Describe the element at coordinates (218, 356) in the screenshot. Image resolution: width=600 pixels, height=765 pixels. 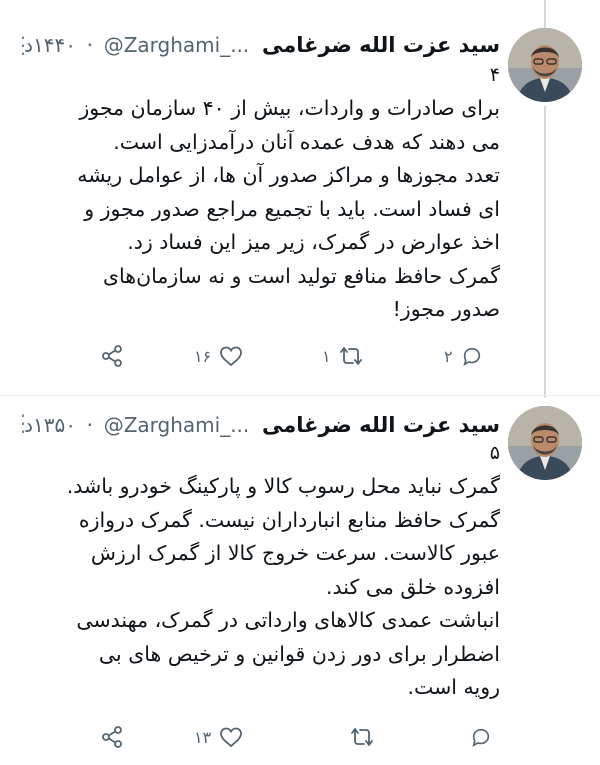
I see `like-button: ۱۶` at that location.